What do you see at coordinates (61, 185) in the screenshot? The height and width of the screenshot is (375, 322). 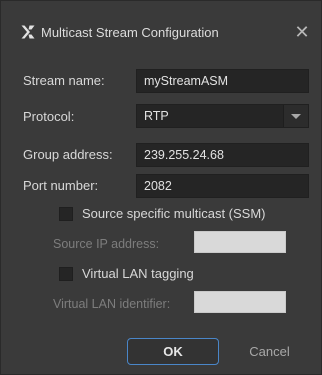 I see `port-number-label: Port number:` at bounding box center [61, 185].